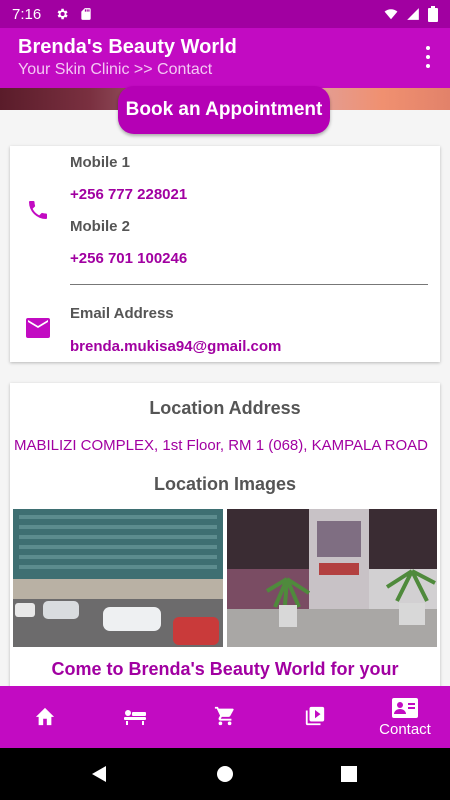  What do you see at coordinates (249, 284) in the screenshot?
I see `contact-divider` at bounding box center [249, 284].